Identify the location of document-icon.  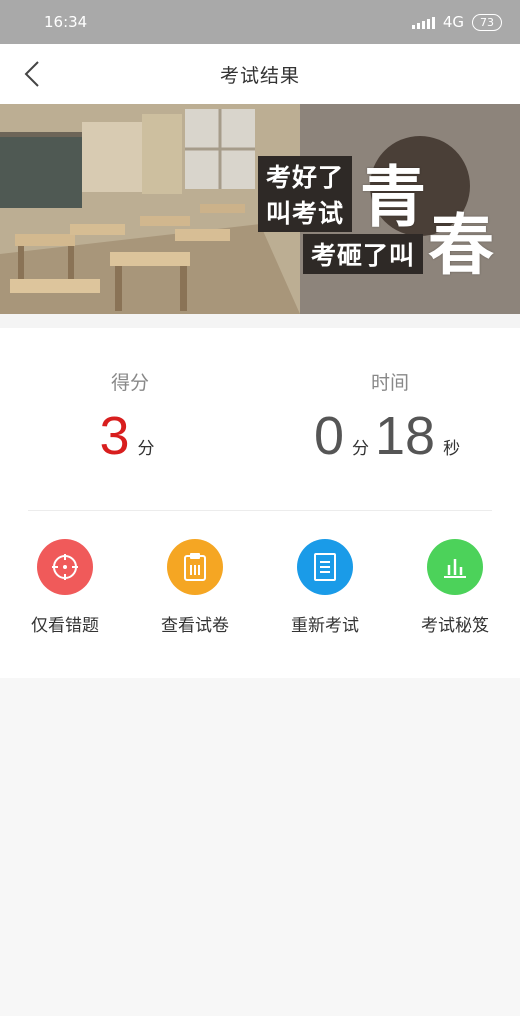
(325, 567).